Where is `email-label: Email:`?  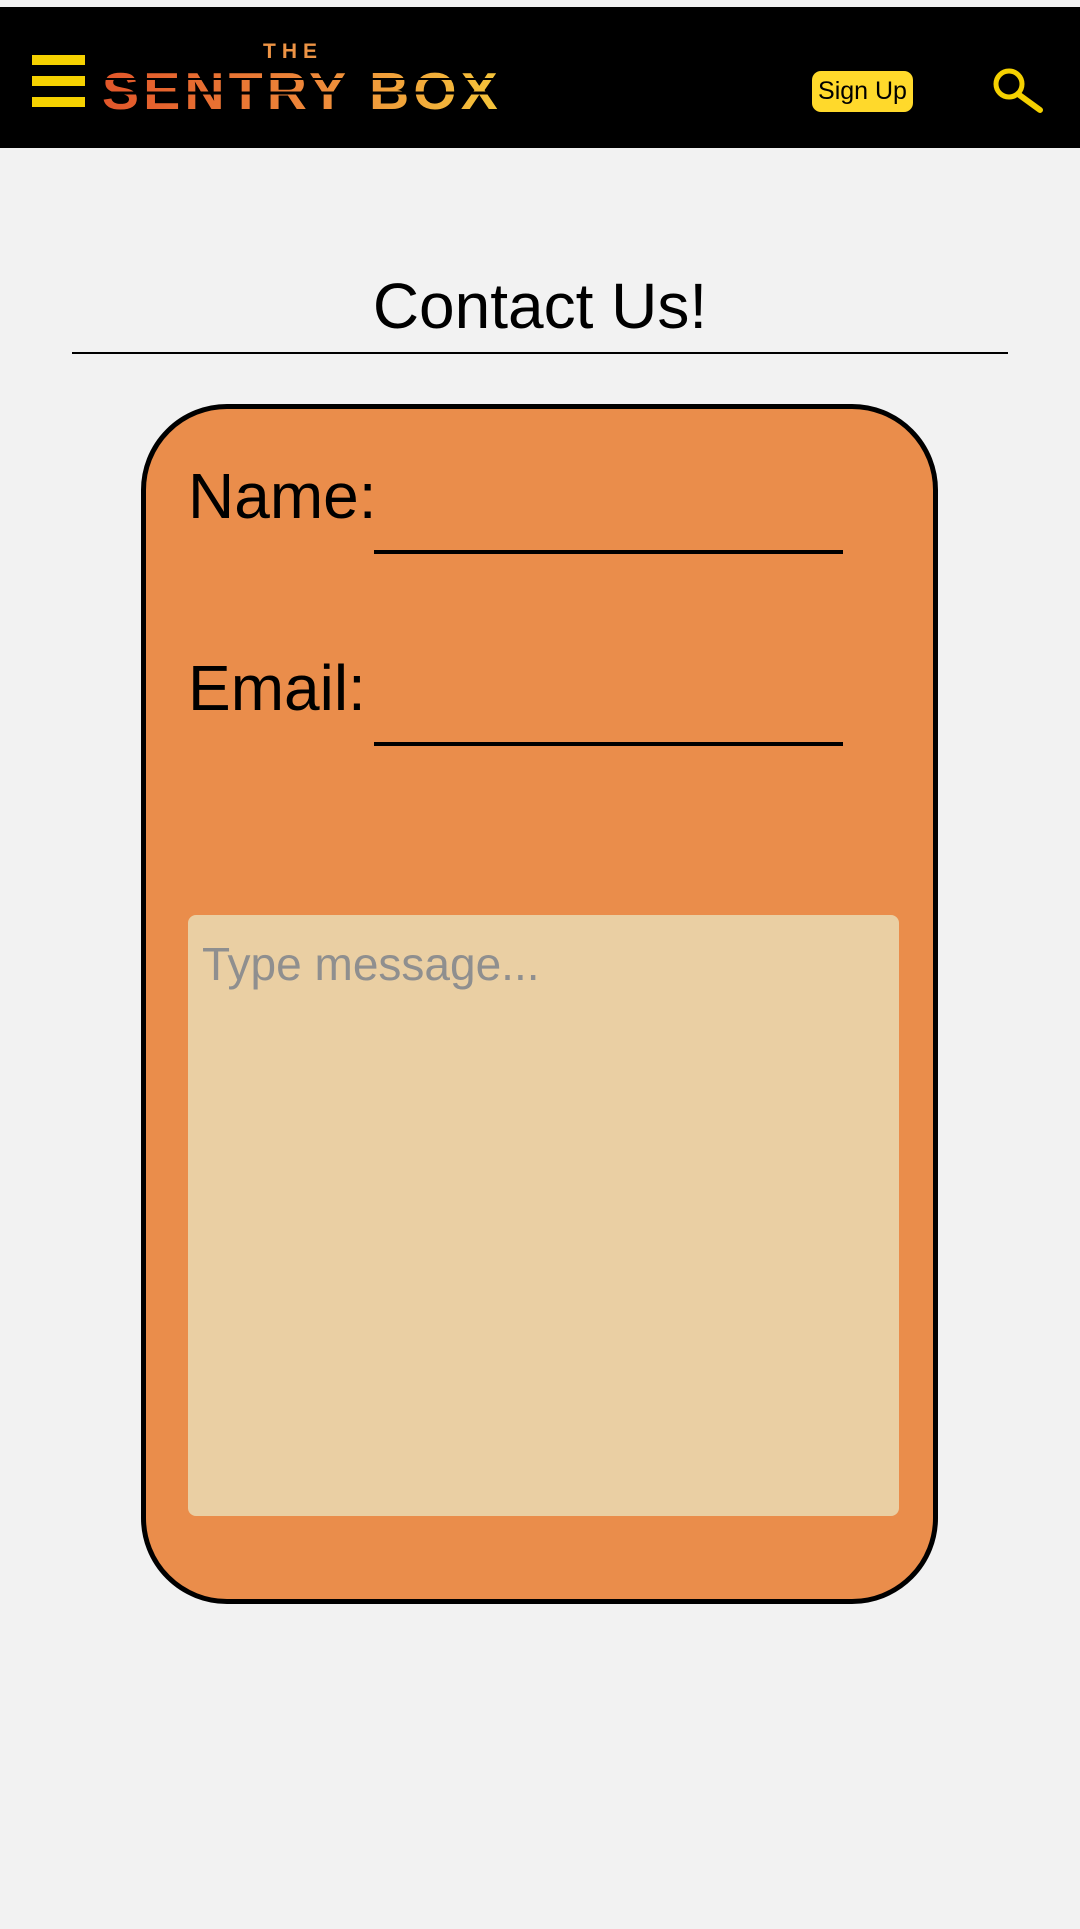
email-label: Email: is located at coordinates (277, 688).